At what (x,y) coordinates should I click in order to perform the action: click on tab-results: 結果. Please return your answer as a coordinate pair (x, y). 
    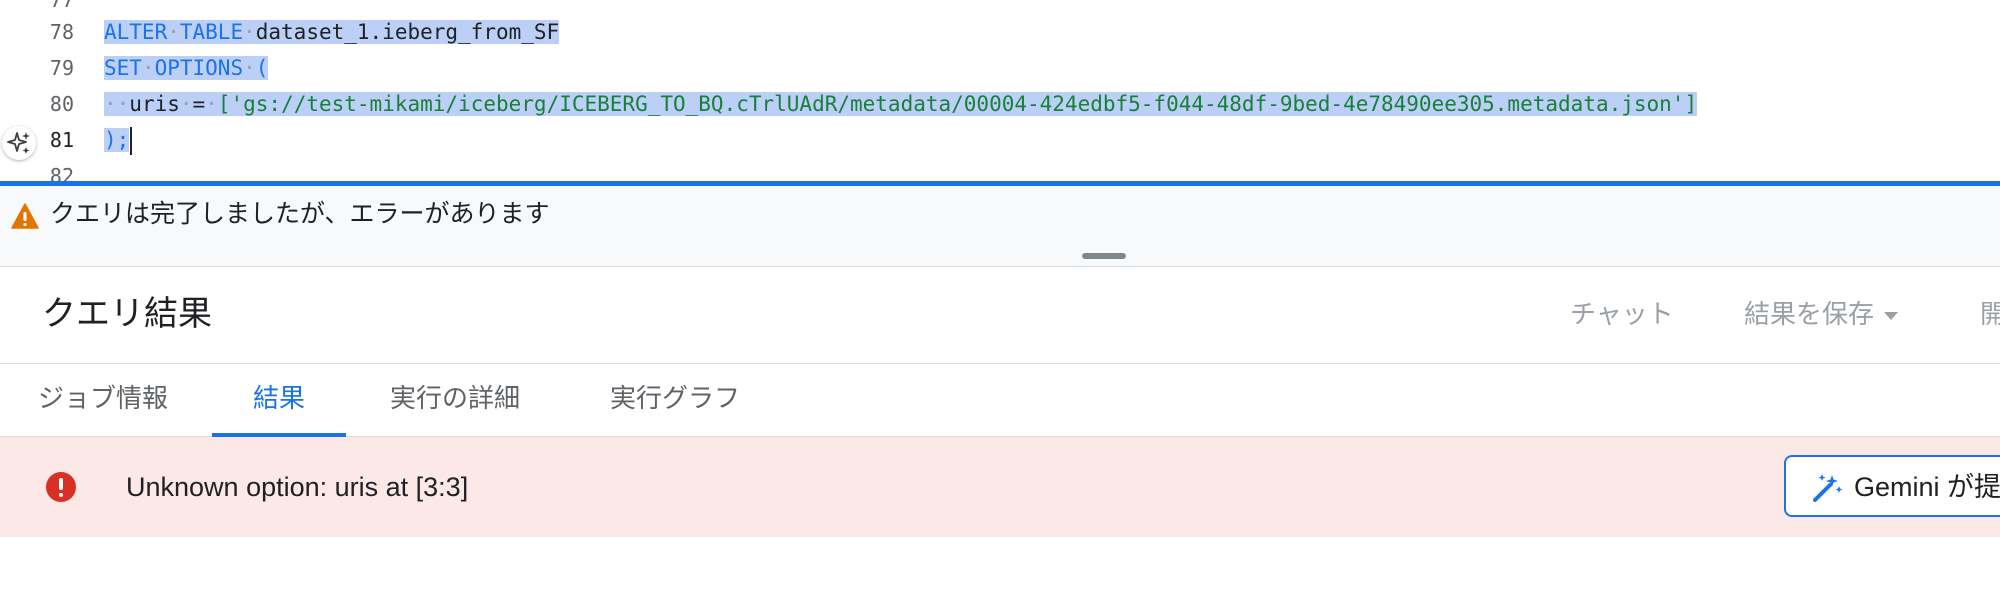
    Looking at the image, I should click on (279, 400).